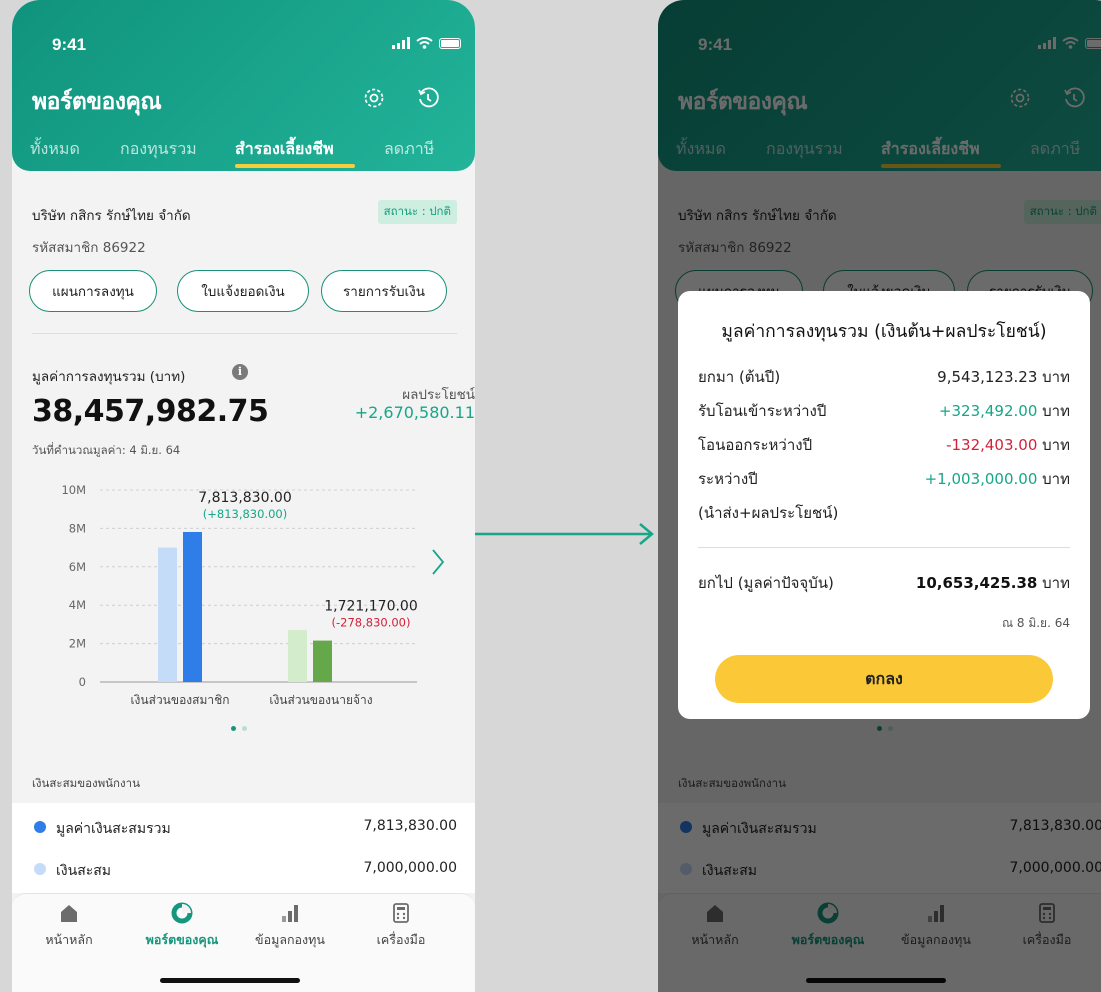  Describe the element at coordinates (371, 607) in the screenshot. I see `data-label: 1,721,170.00` at that location.